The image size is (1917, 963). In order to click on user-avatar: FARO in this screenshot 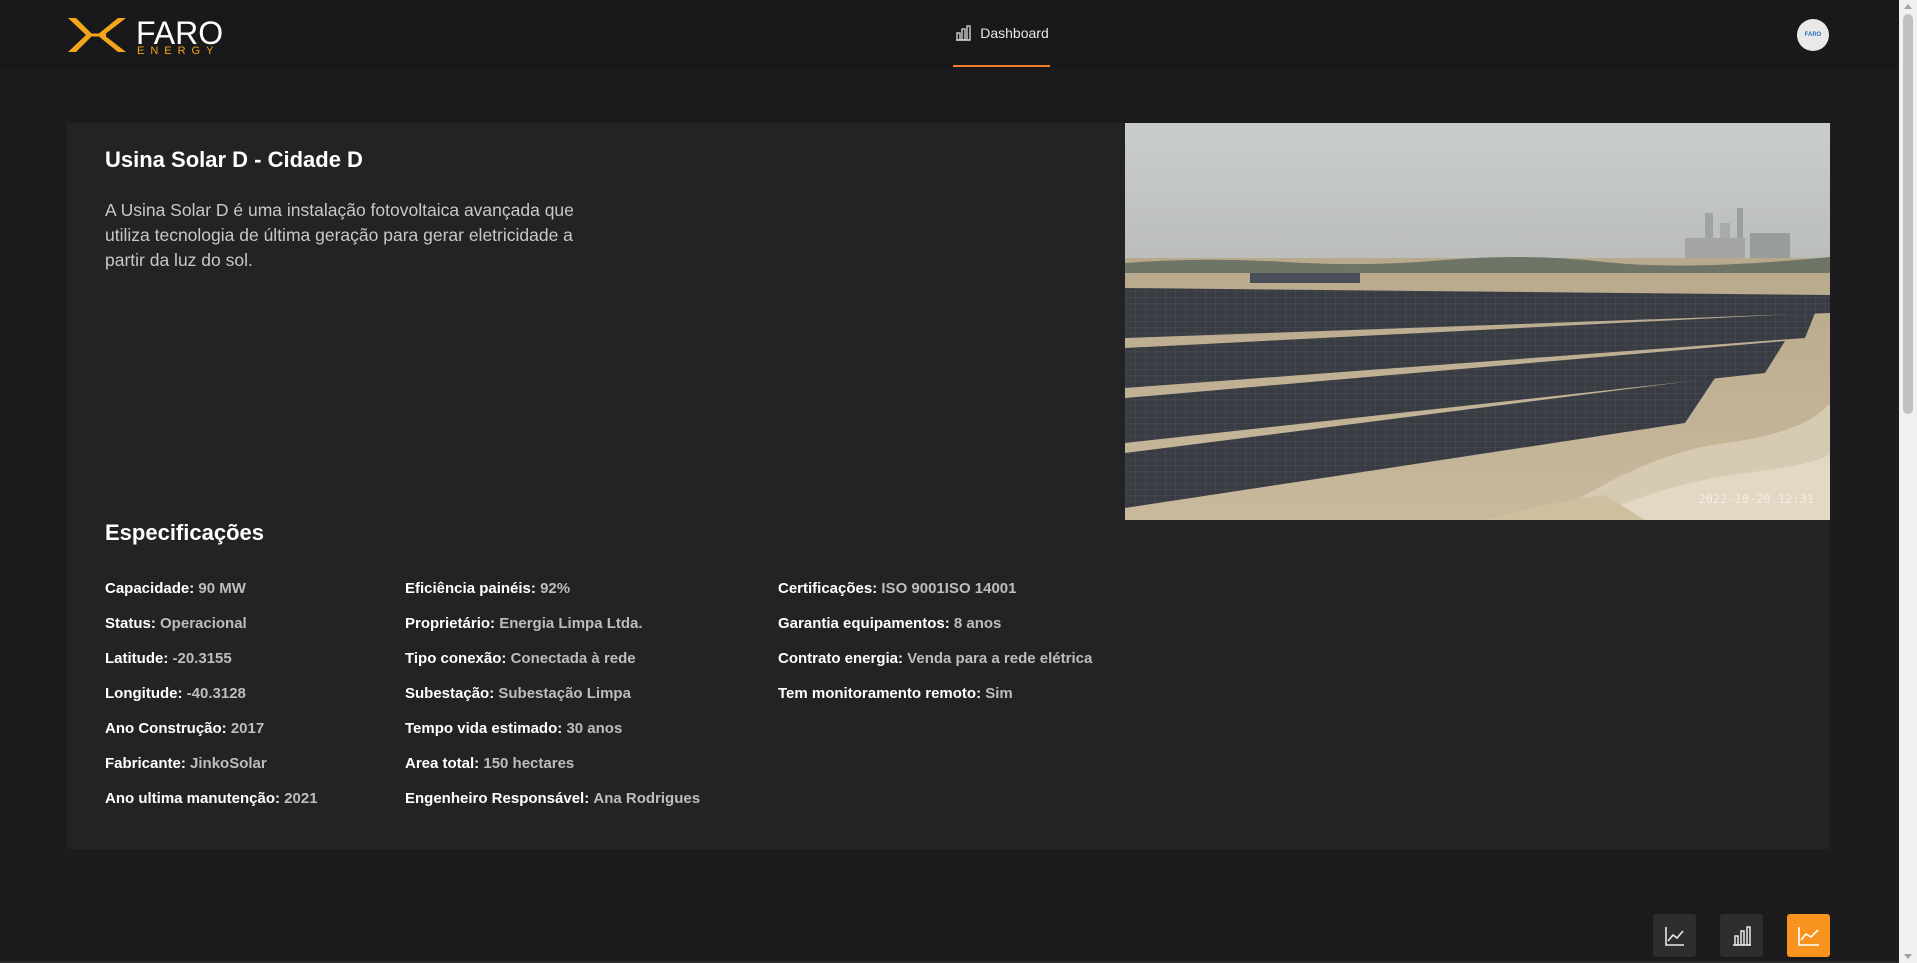, I will do `click(1813, 35)`.